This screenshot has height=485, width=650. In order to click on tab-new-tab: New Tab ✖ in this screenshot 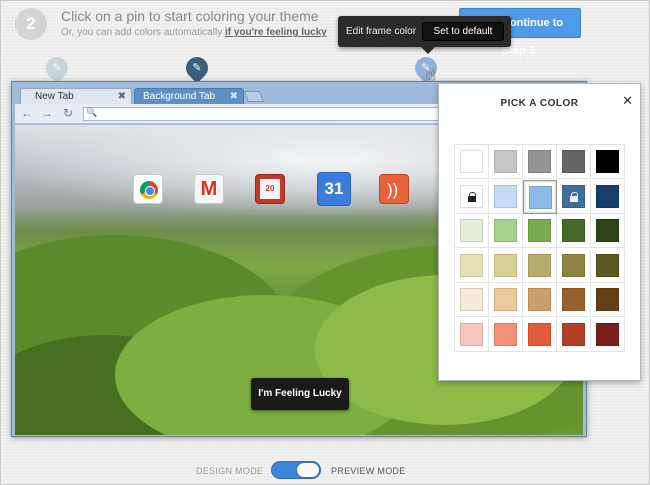, I will do `click(76, 96)`.